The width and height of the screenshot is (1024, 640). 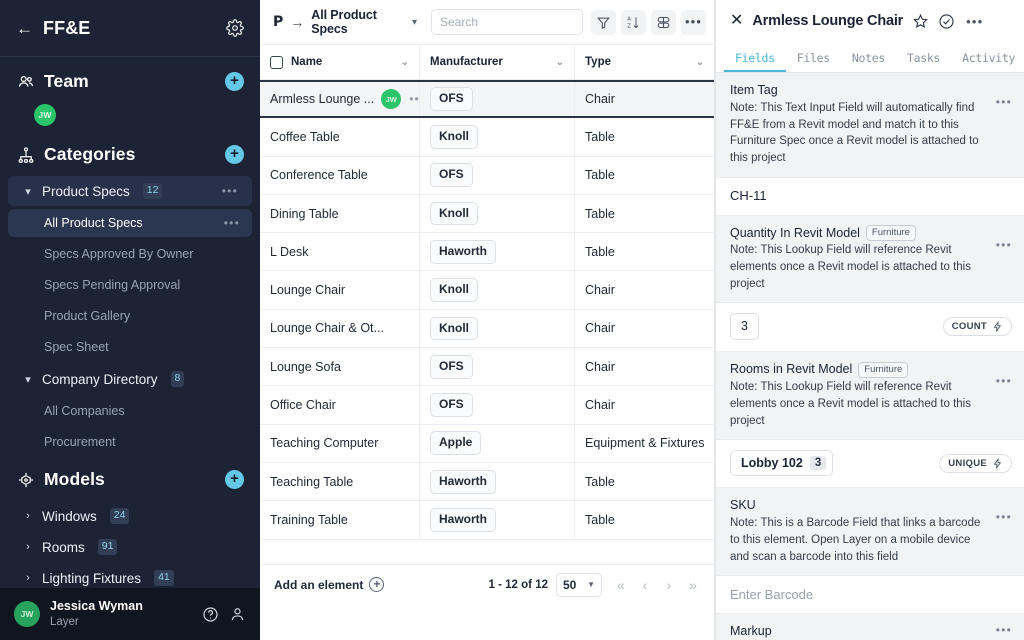 I want to click on cell-name: Armless Lounge ... JW •••, so click(x=340, y=99).